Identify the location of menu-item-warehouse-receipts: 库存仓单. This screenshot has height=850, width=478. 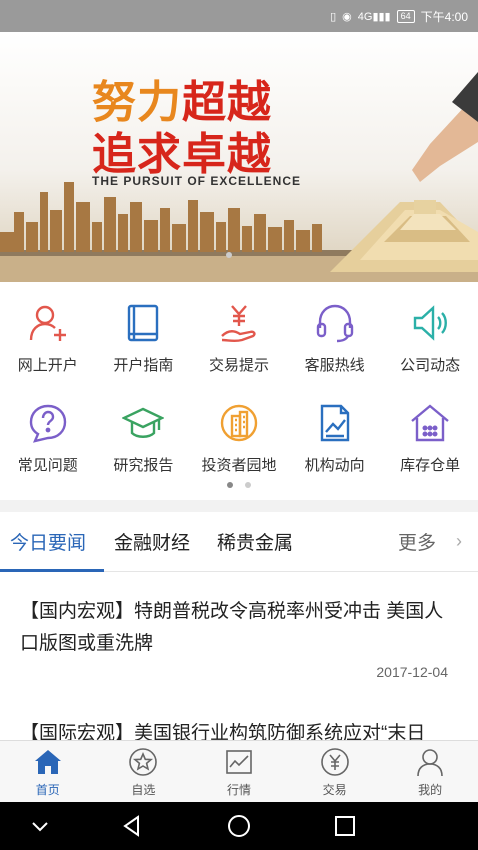
(430, 430).